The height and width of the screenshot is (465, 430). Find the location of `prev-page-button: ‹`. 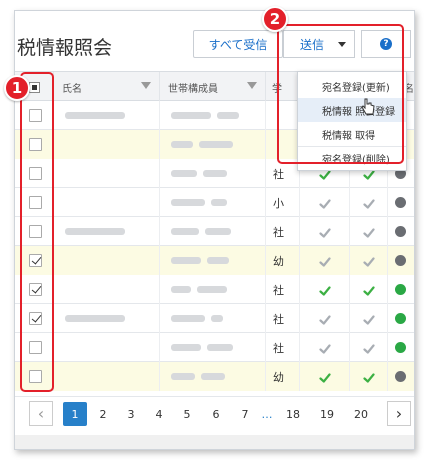

prev-page-button: ‹ is located at coordinates (41, 413).